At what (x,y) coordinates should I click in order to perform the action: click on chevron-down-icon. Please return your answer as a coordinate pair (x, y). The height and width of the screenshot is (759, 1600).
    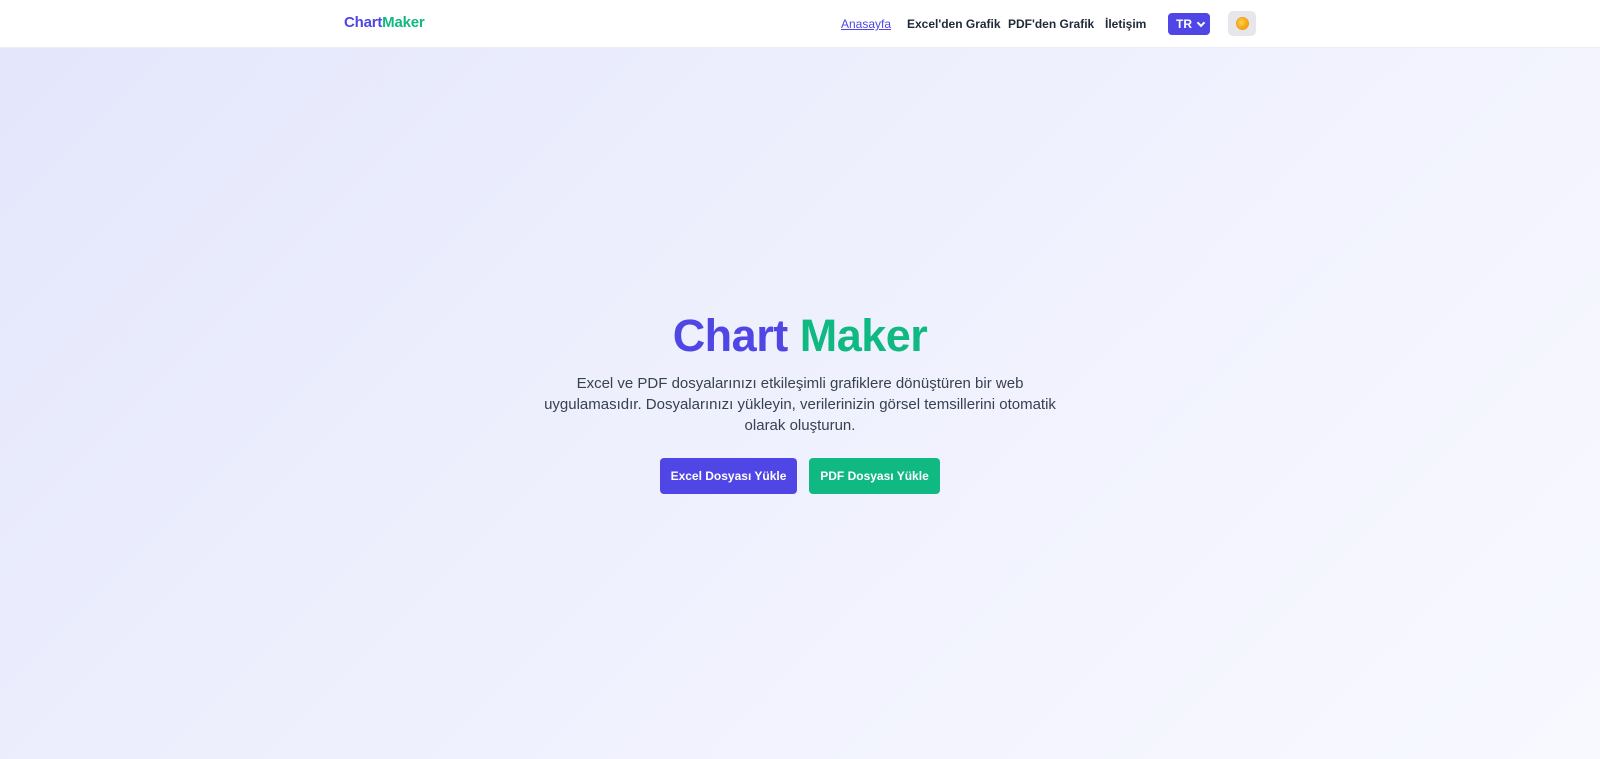
    Looking at the image, I should click on (1201, 23).